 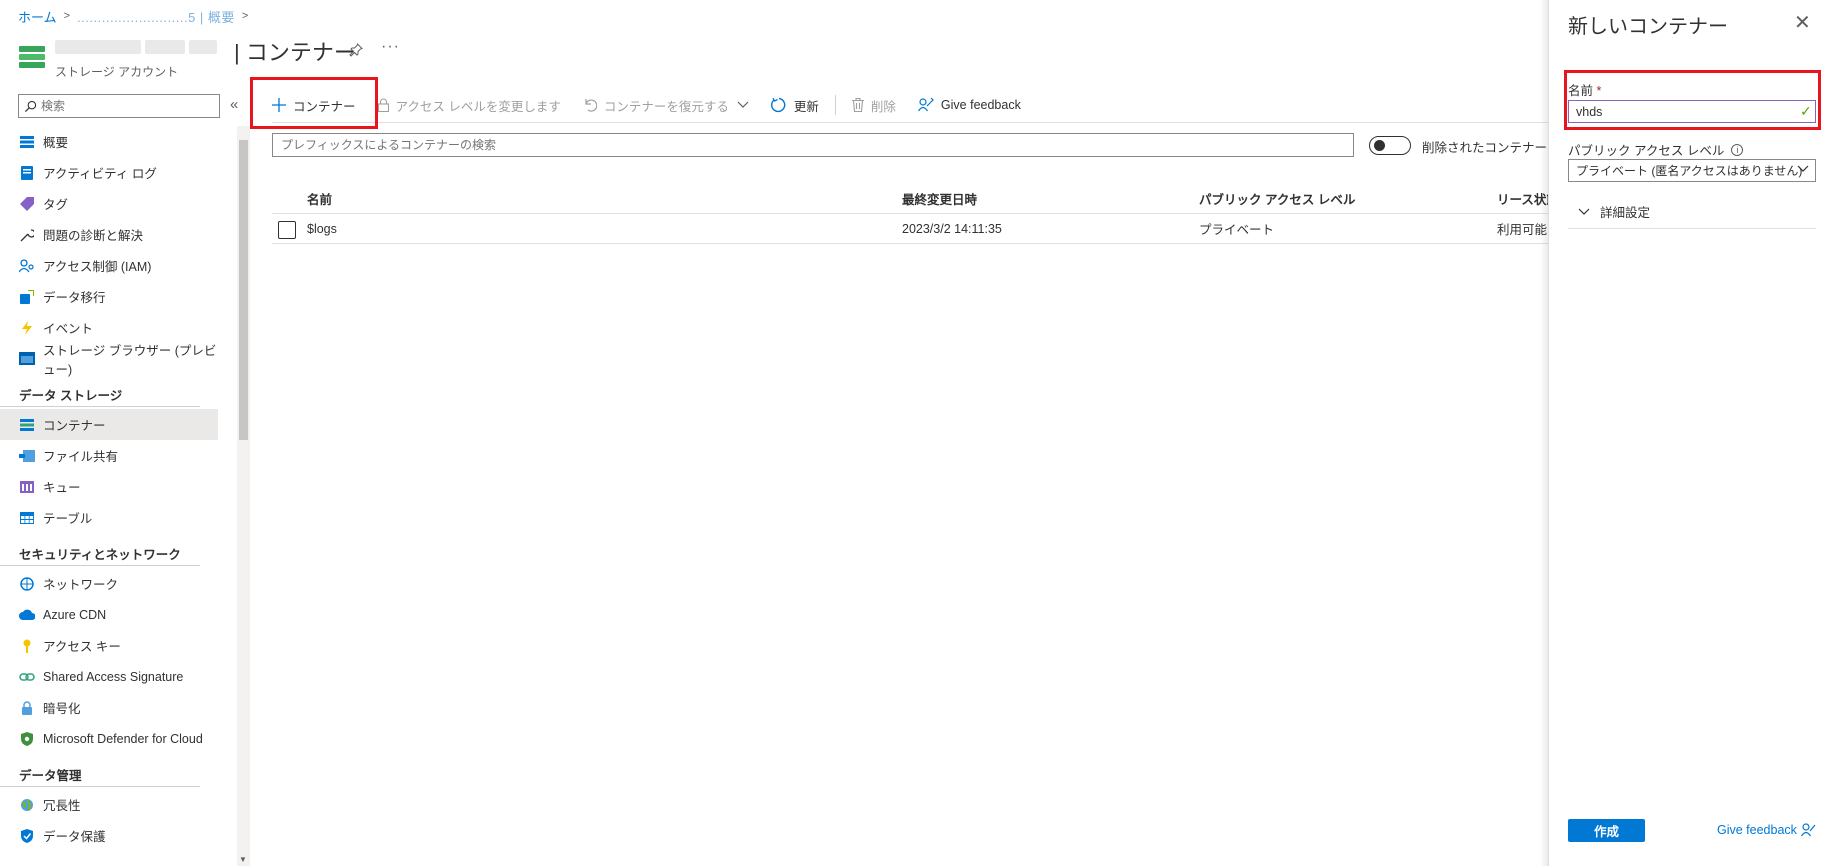 I want to click on shield-icon, so click(x=27, y=738).